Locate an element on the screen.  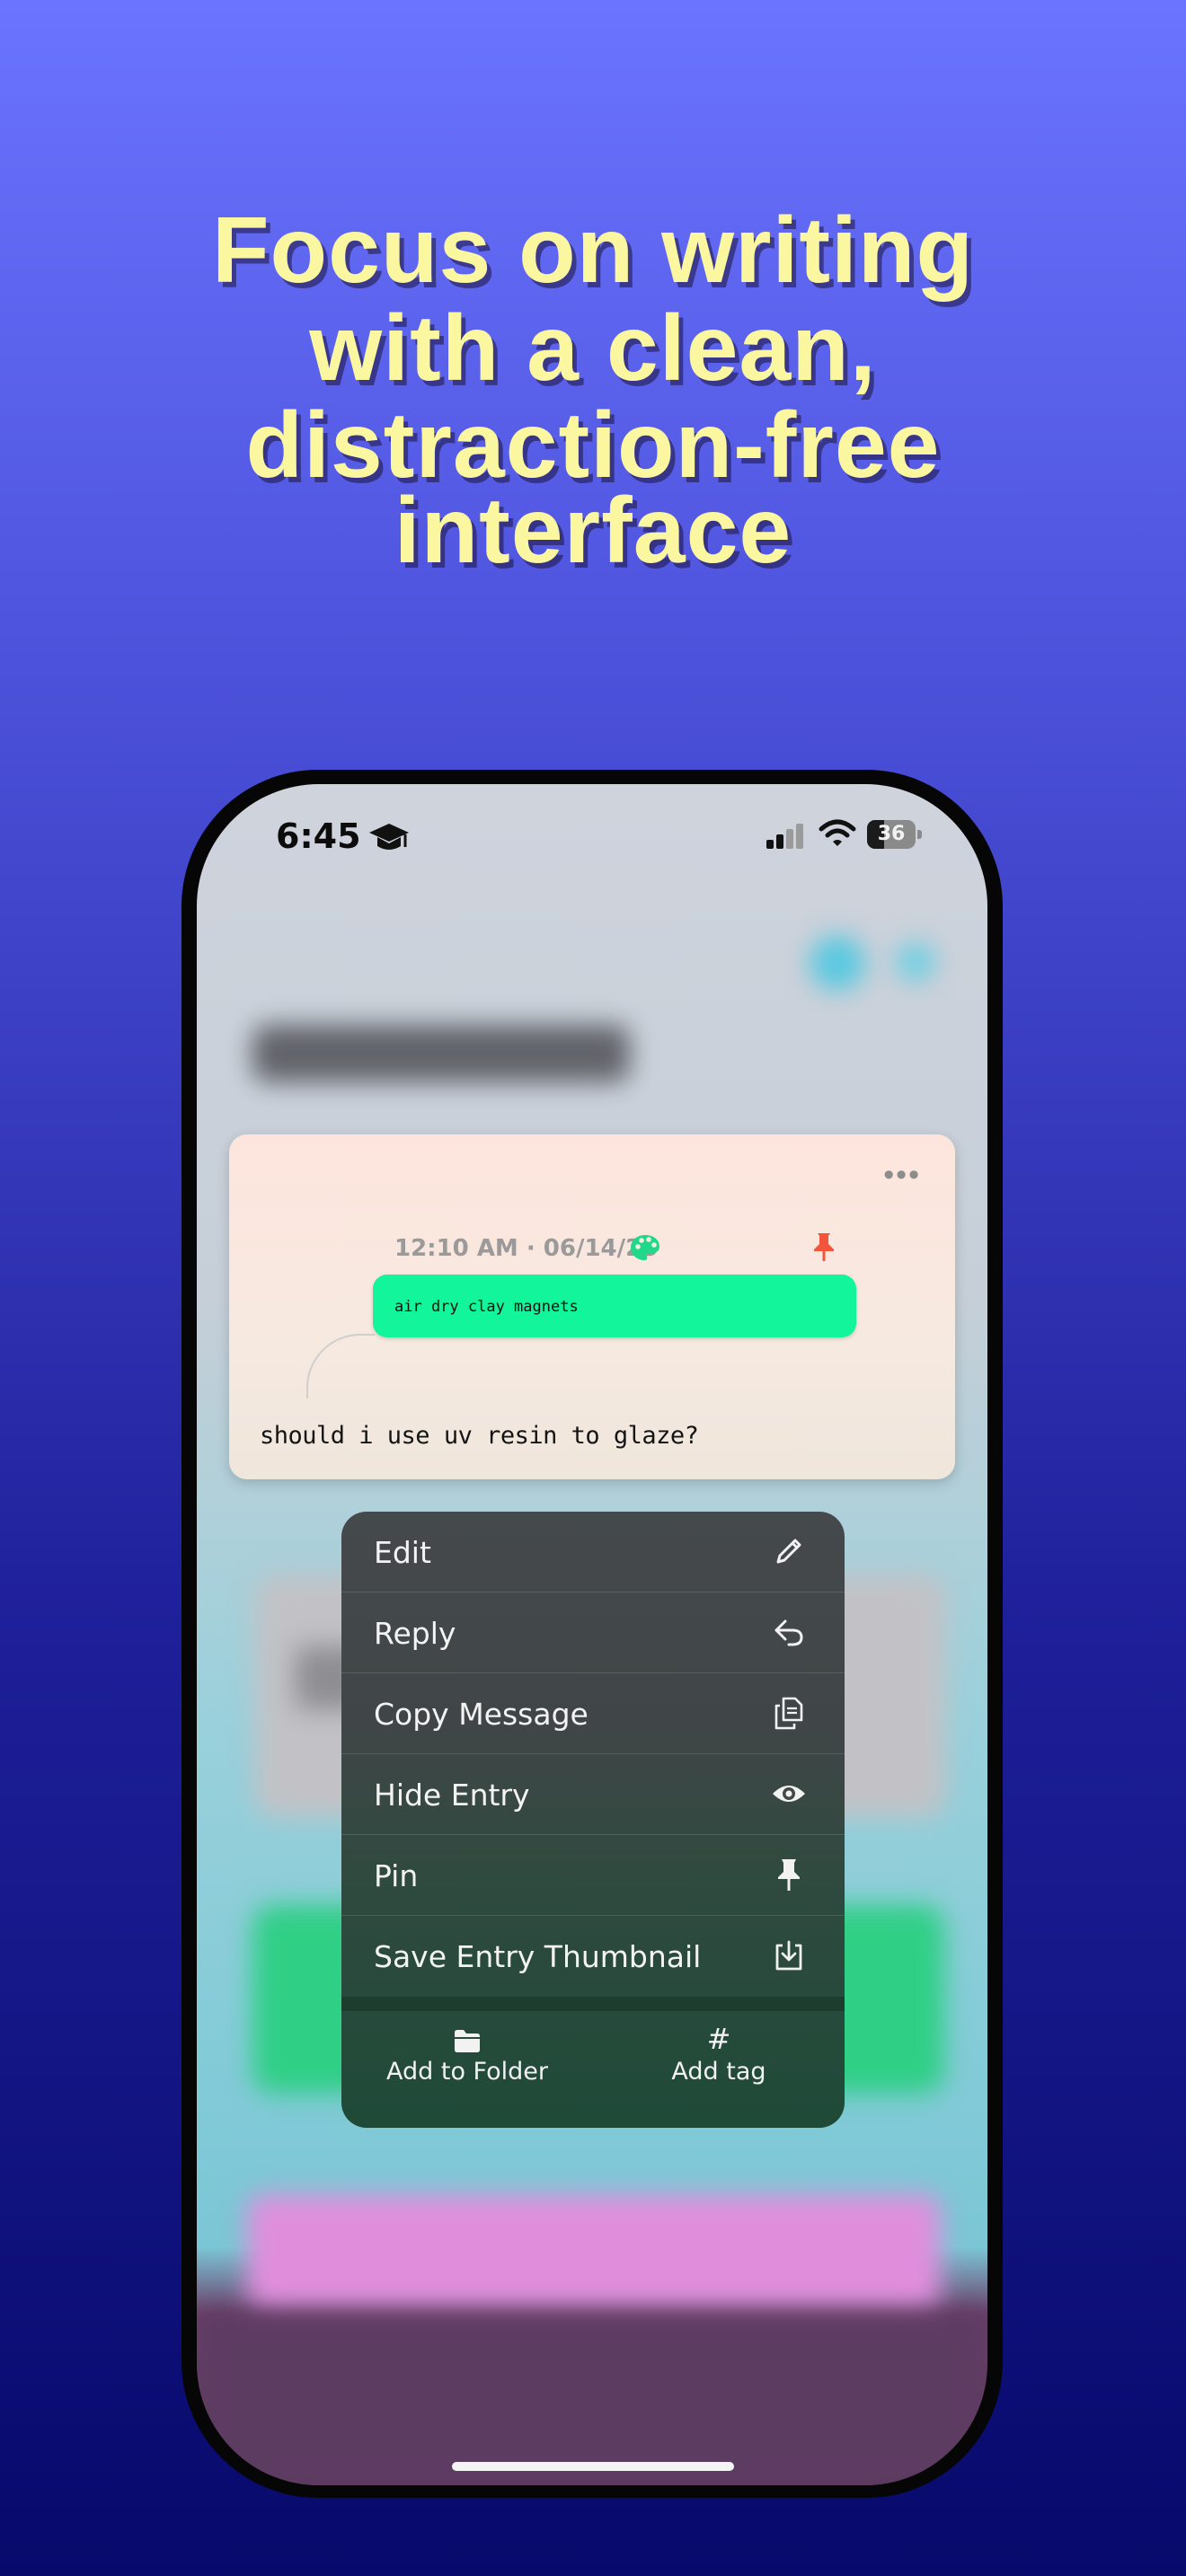
headline-line-2: with a clean, is located at coordinates (593, 348).